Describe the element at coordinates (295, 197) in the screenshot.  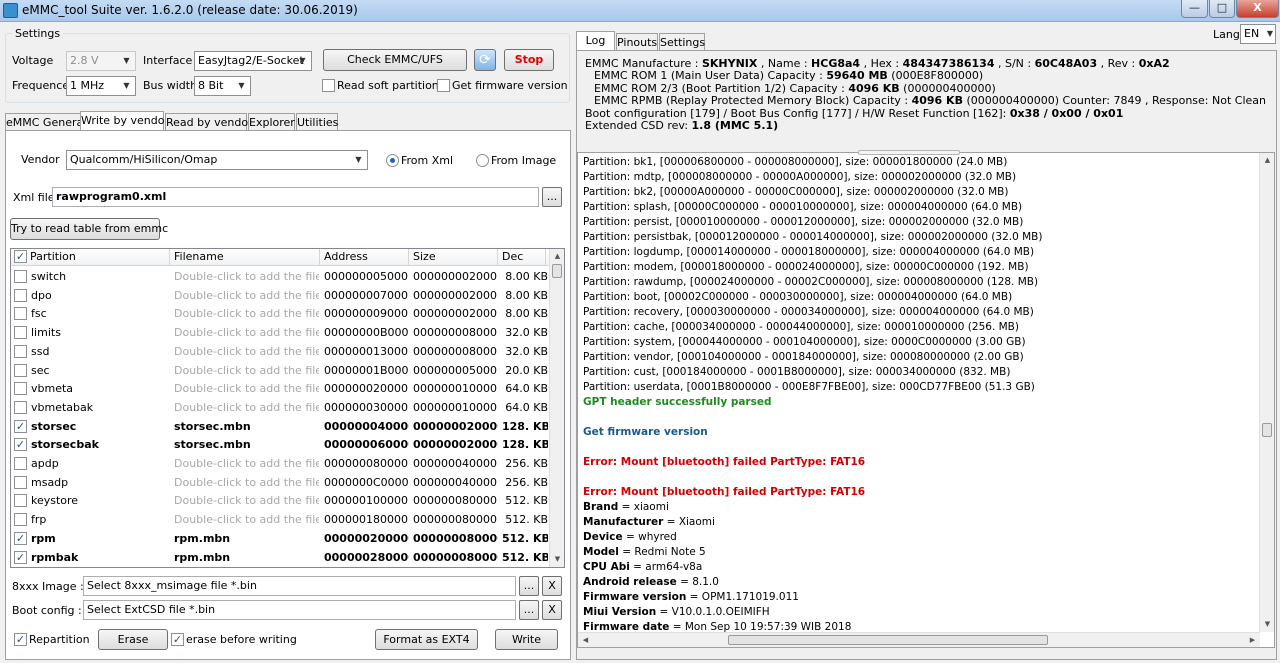
I see `xml-file-input: rawprogram0.xml` at that location.